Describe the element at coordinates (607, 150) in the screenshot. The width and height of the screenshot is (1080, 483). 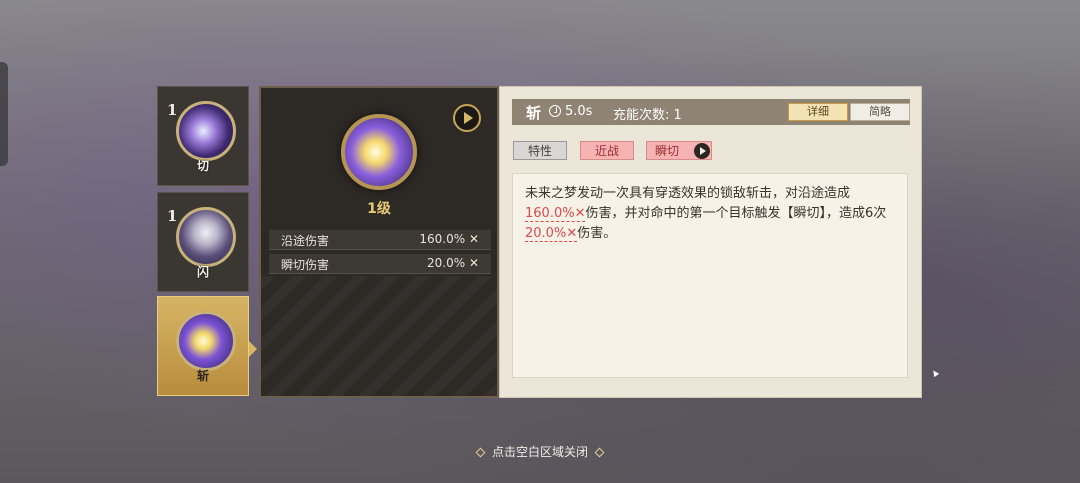
I see `tag-melee: 近战` at that location.